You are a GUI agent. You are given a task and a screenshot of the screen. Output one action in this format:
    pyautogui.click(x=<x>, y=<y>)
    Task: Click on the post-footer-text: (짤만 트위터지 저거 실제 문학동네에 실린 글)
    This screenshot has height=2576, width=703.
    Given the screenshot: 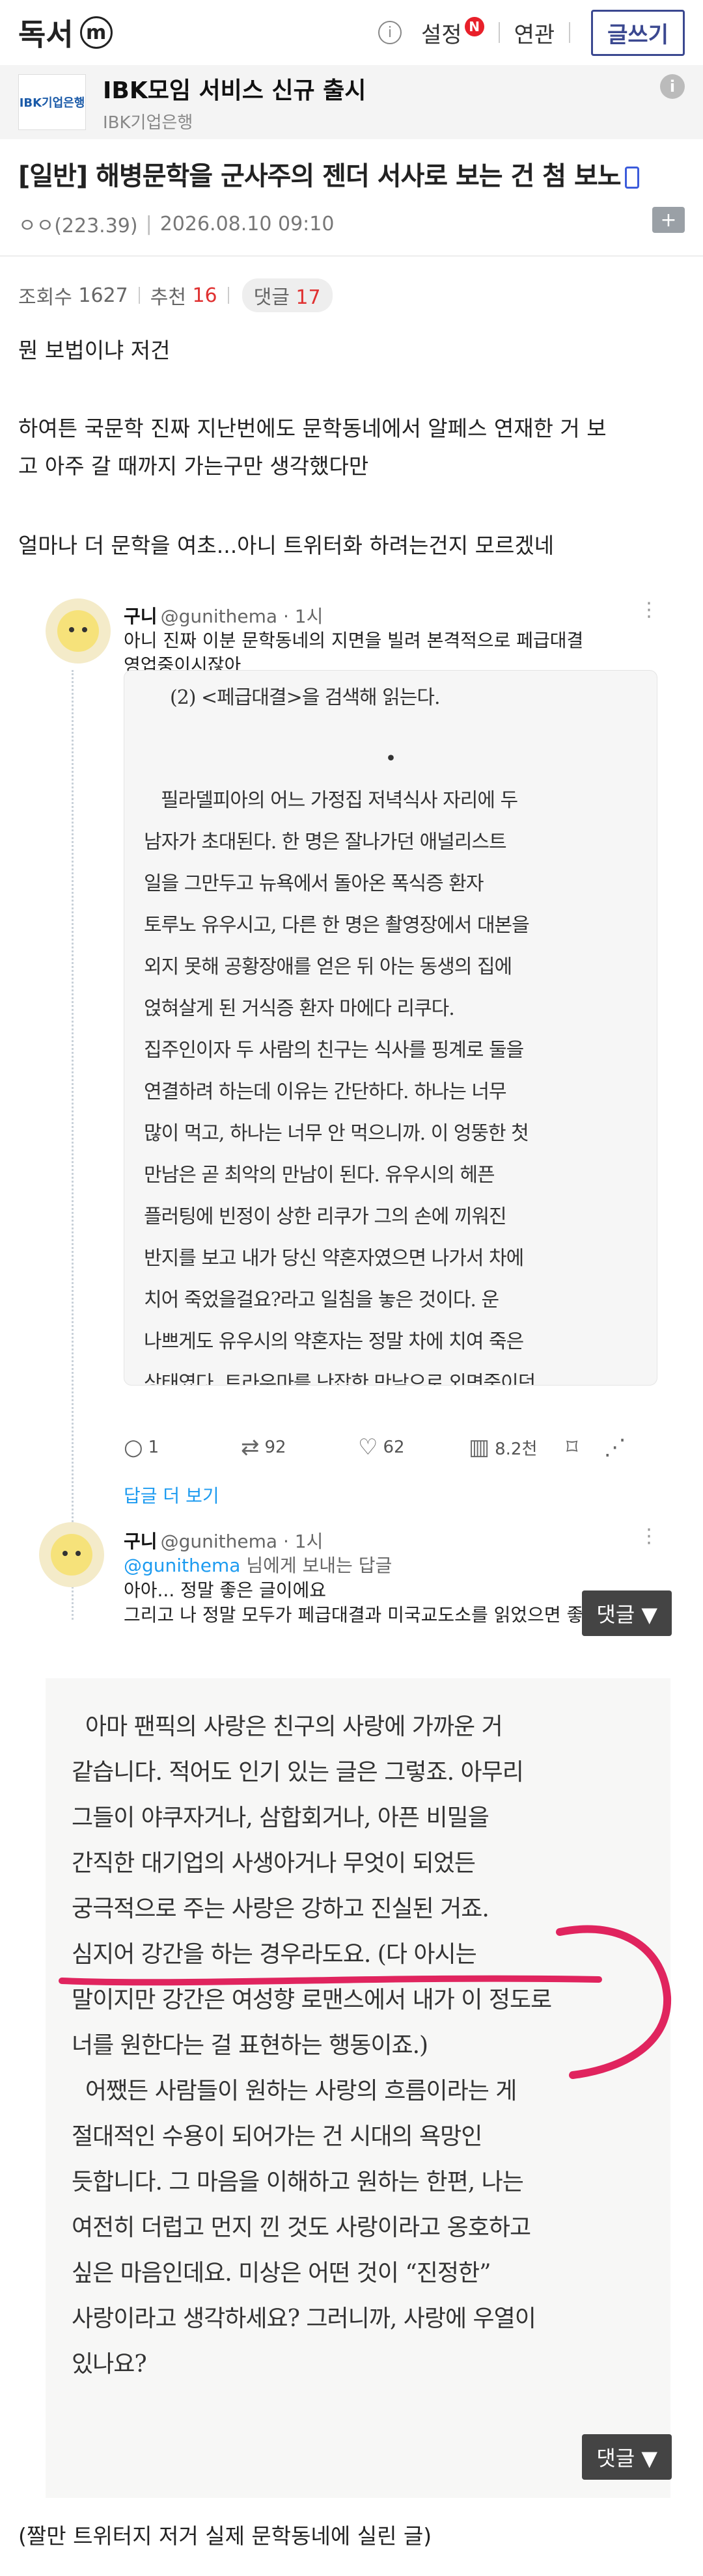 What is the action you would take?
    pyautogui.click(x=225, y=2536)
    